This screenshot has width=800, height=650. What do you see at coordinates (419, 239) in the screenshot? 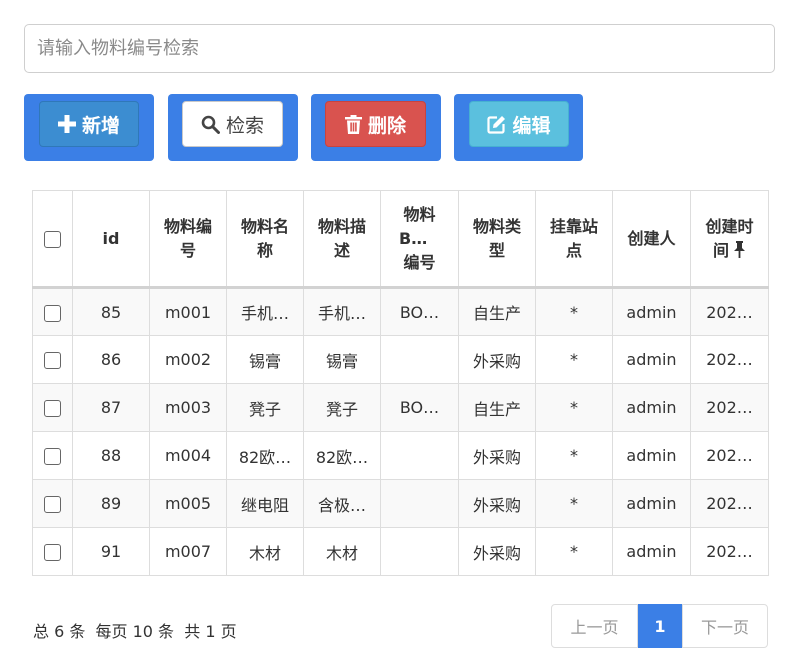
I see `column-header-bom-code: 物料BOM编号` at bounding box center [419, 239].